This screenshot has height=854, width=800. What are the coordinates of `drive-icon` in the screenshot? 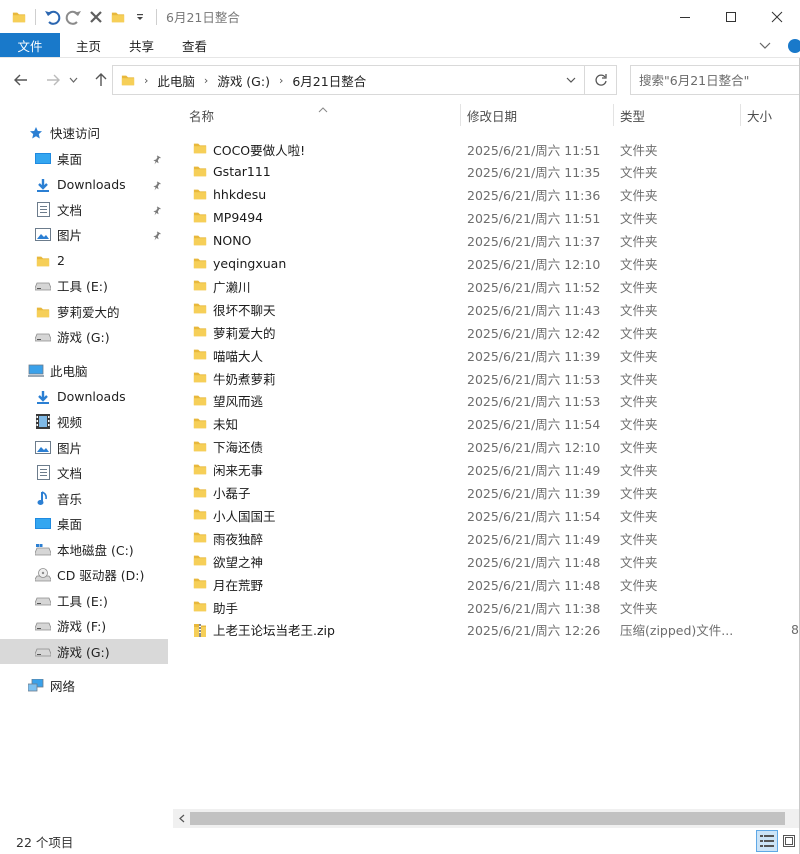 It's located at (43, 286).